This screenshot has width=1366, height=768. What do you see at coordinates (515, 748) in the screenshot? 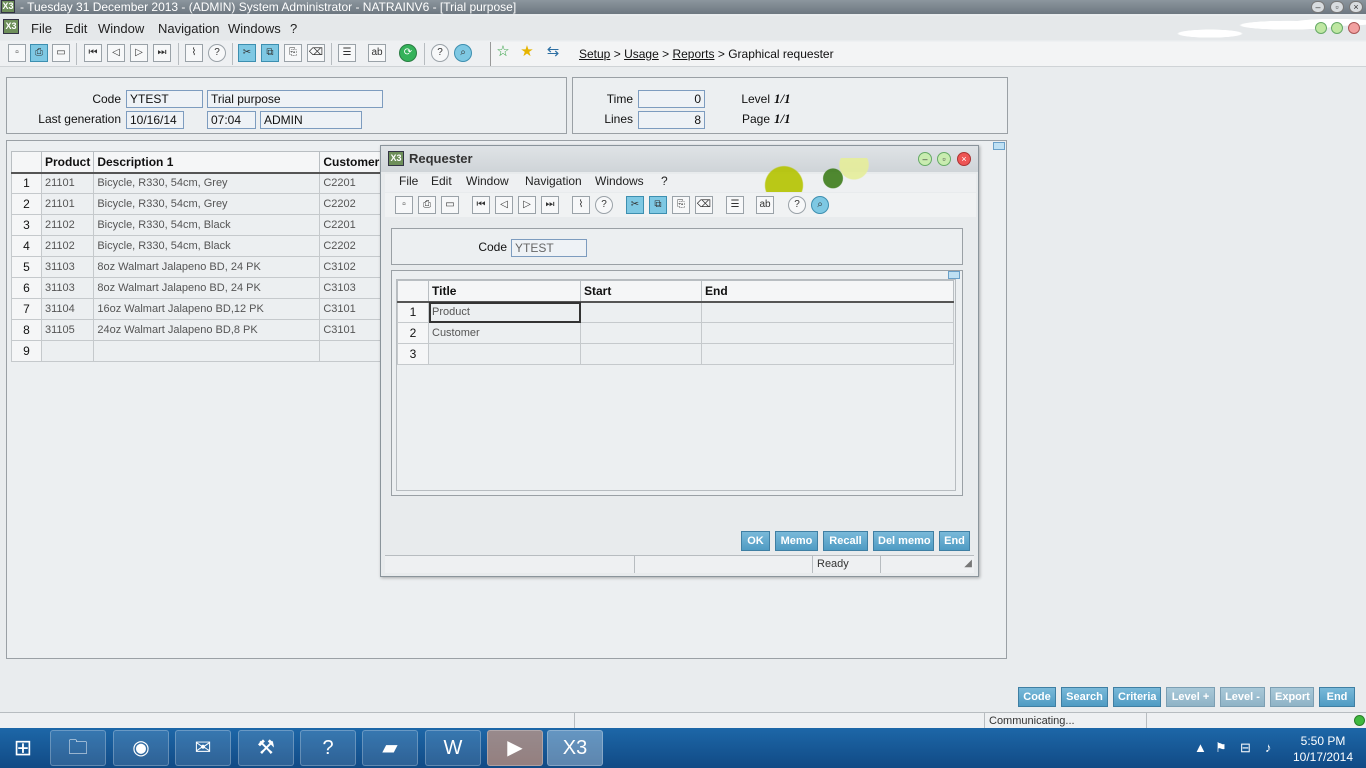
I see `media-app-icon: ▶` at bounding box center [515, 748].